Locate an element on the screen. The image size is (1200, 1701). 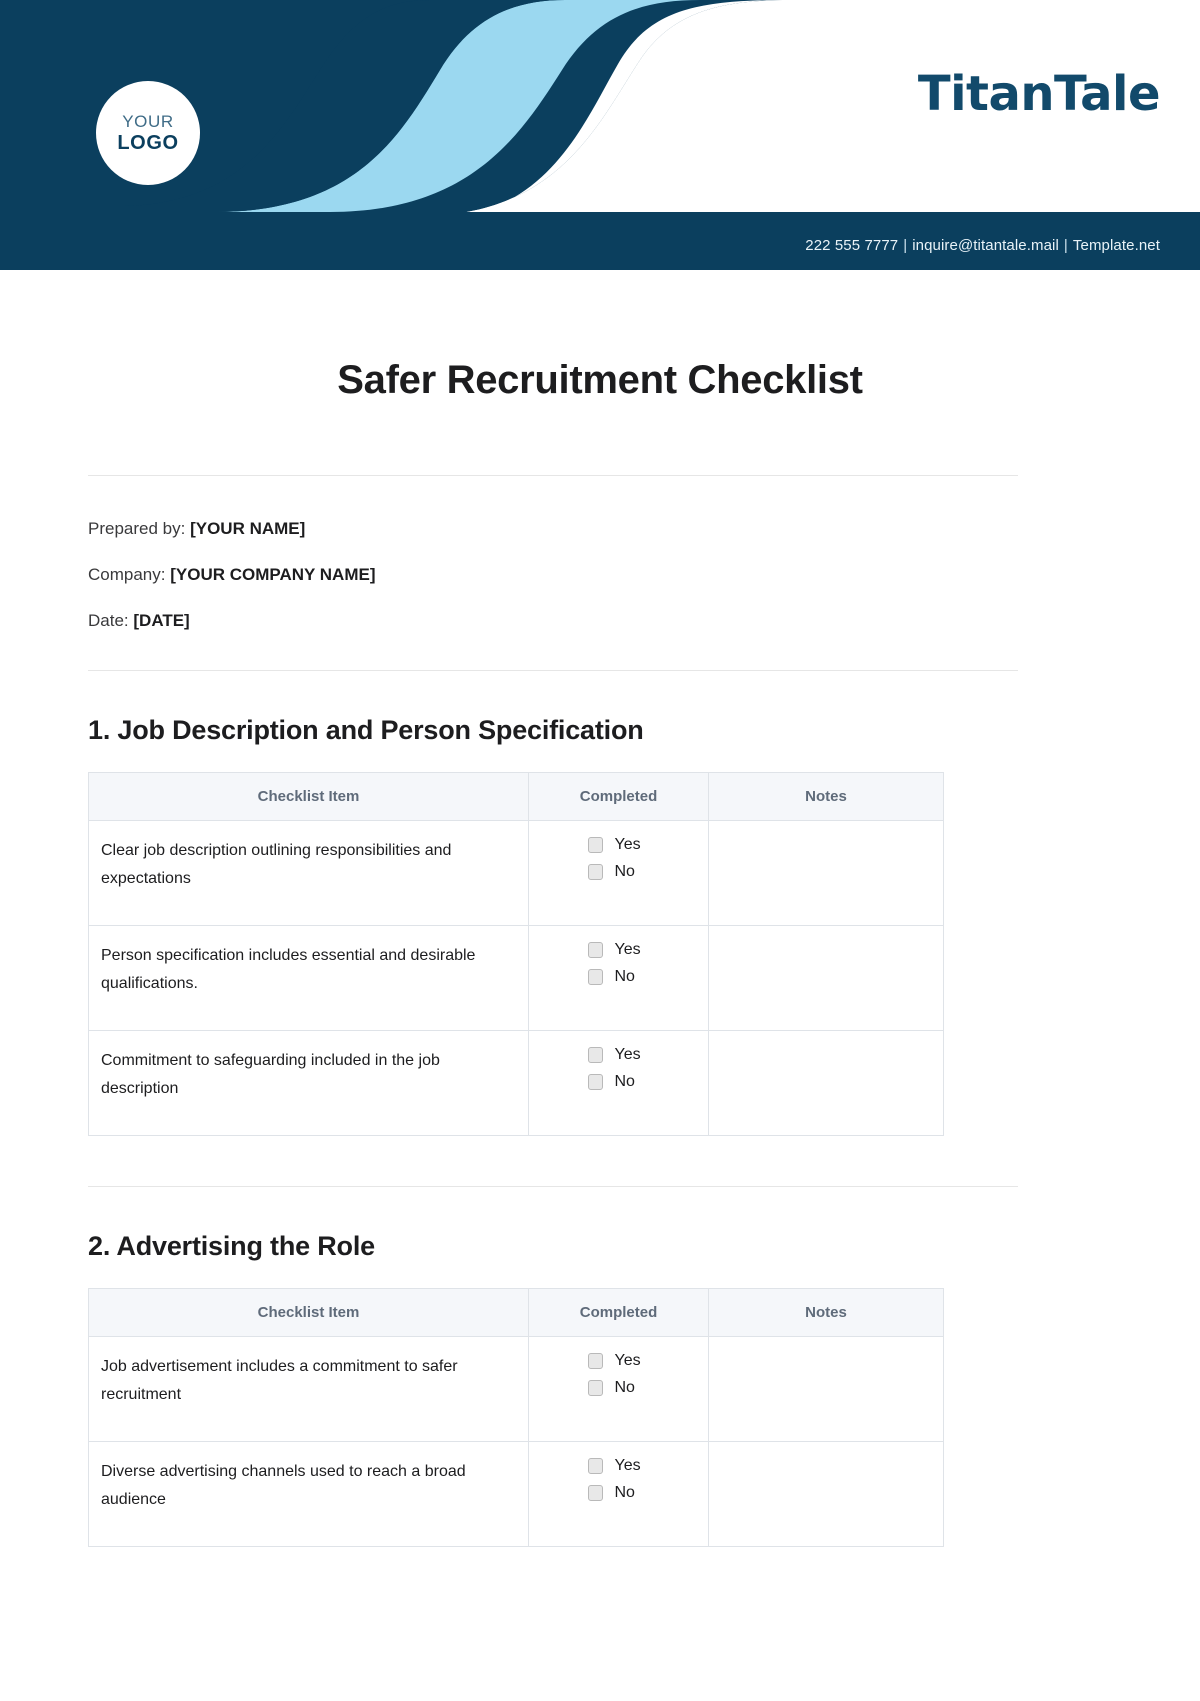
meta-date: Date: [DATE] is located at coordinates (600, 621).